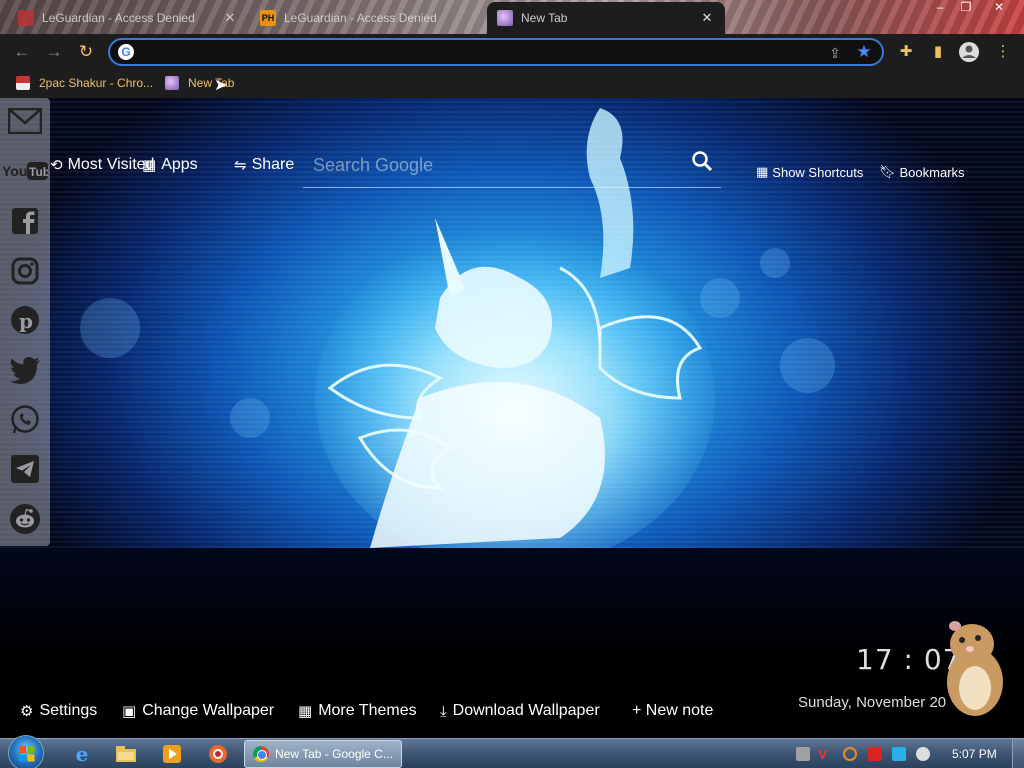 The width and height of the screenshot is (1024, 768). What do you see at coordinates (512, 84) in the screenshot?
I see `bookmarks-bar: 2pac Shakur - Chro... New Tab ➤` at bounding box center [512, 84].